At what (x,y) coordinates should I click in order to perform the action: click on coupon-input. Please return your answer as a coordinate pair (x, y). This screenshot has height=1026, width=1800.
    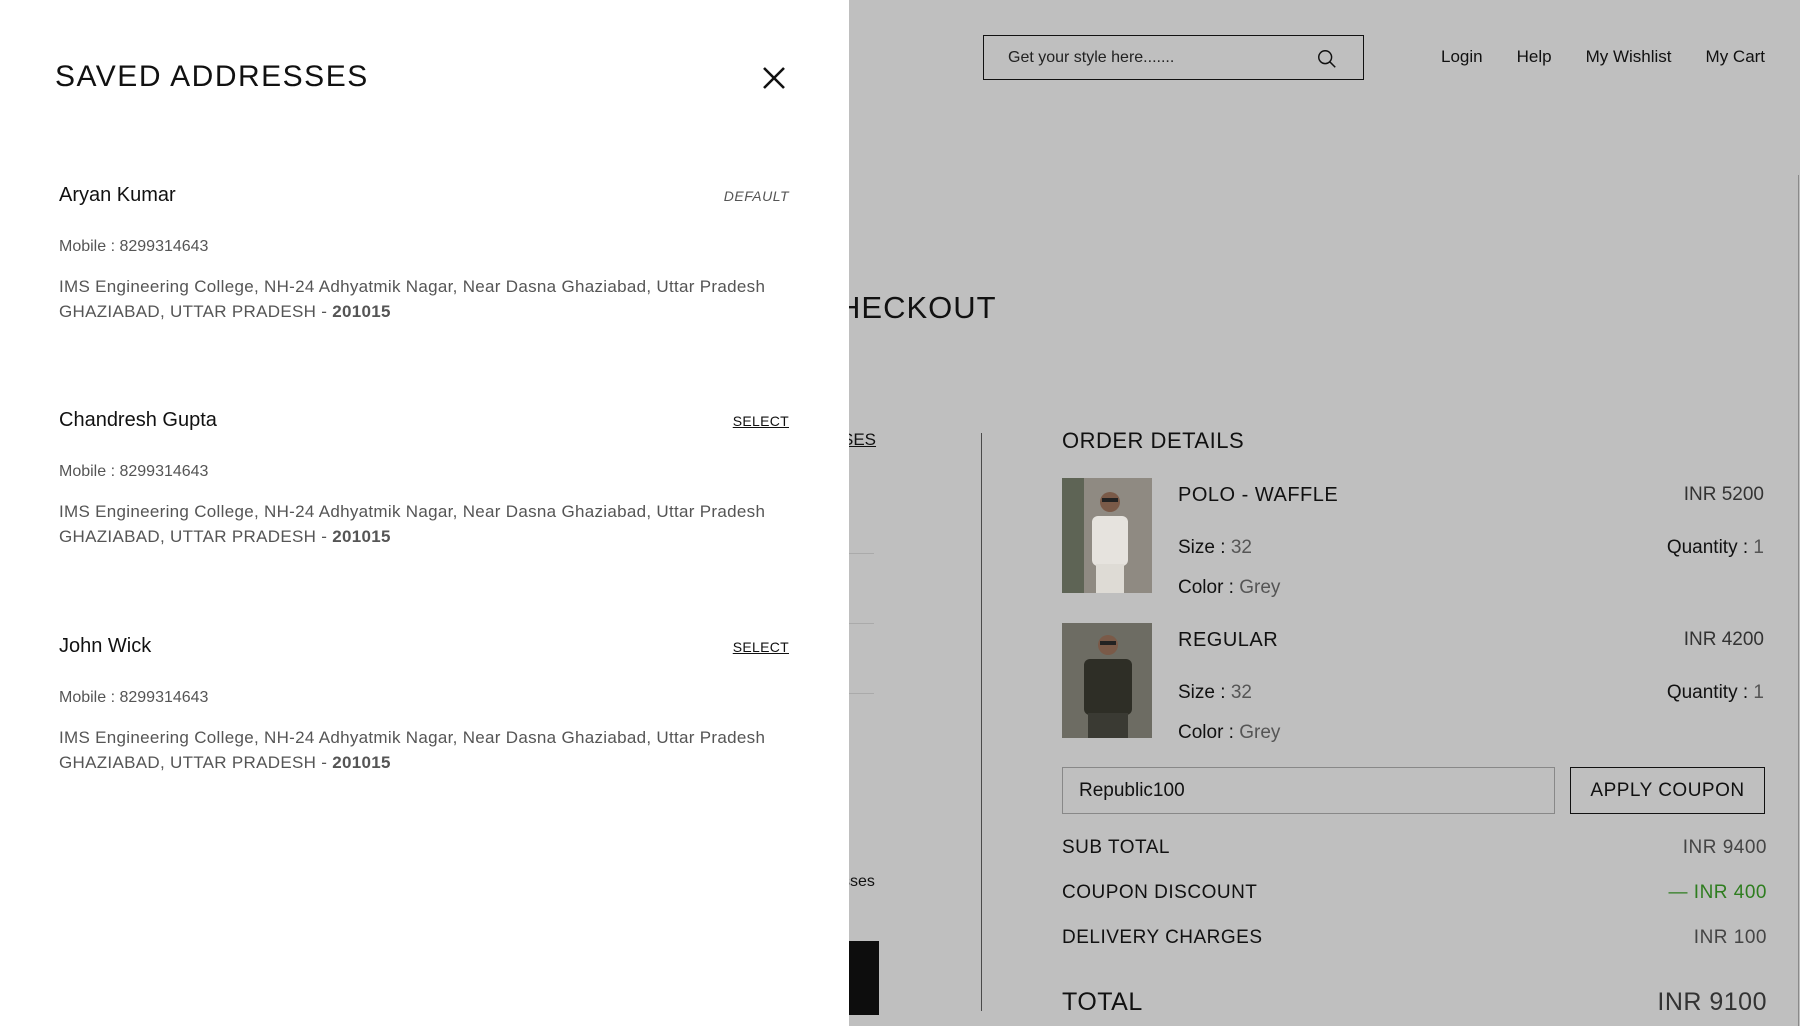
    Looking at the image, I should click on (1308, 790).